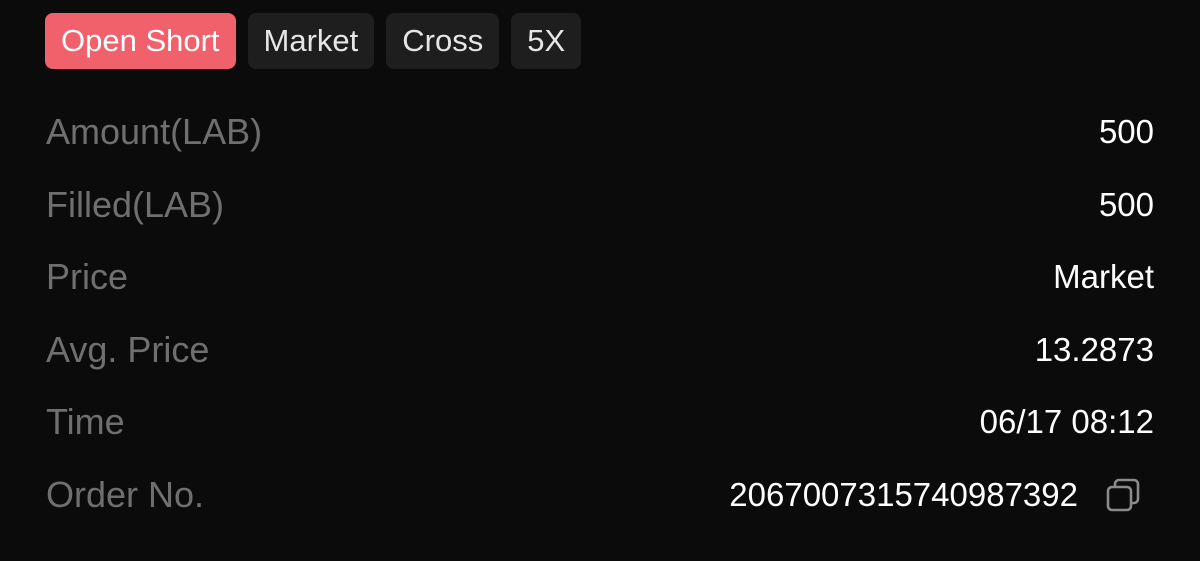 The image size is (1200, 561). What do you see at coordinates (1126, 204) in the screenshot?
I see `filled-value: 500` at bounding box center [1126, 204].